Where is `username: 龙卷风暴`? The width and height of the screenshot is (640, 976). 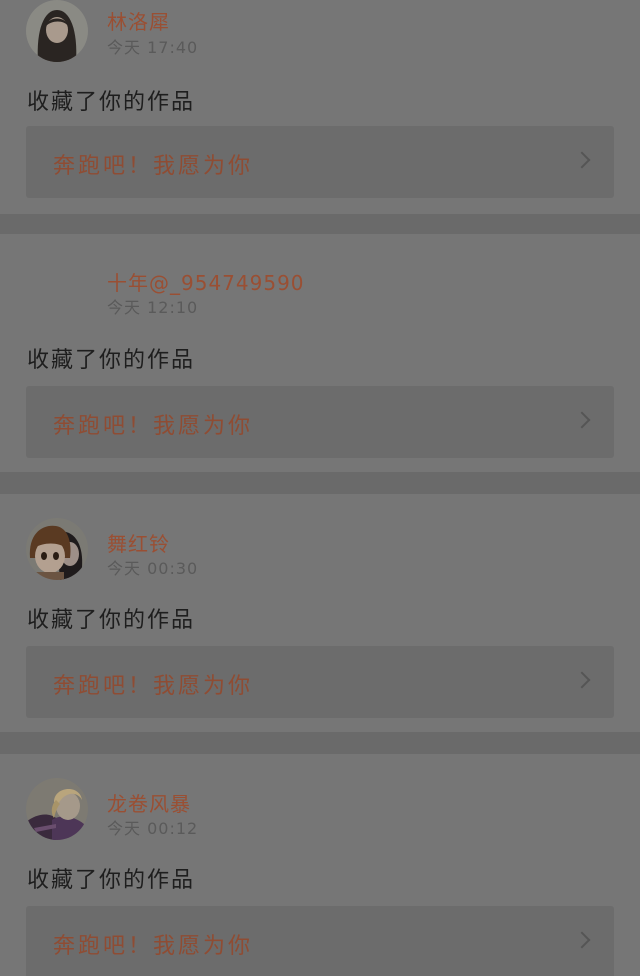 username: 龙卷风暴 is located at coordinates (149, 802).